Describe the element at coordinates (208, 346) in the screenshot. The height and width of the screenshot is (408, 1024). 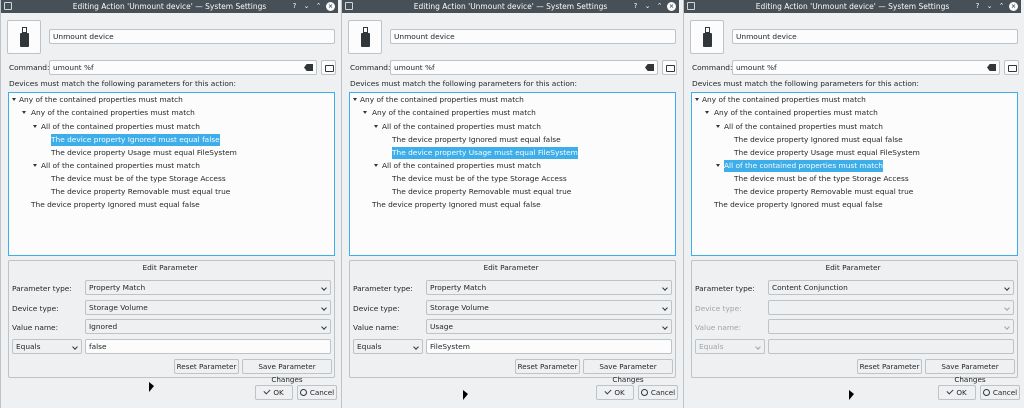
I see `value-input: false` at that location.